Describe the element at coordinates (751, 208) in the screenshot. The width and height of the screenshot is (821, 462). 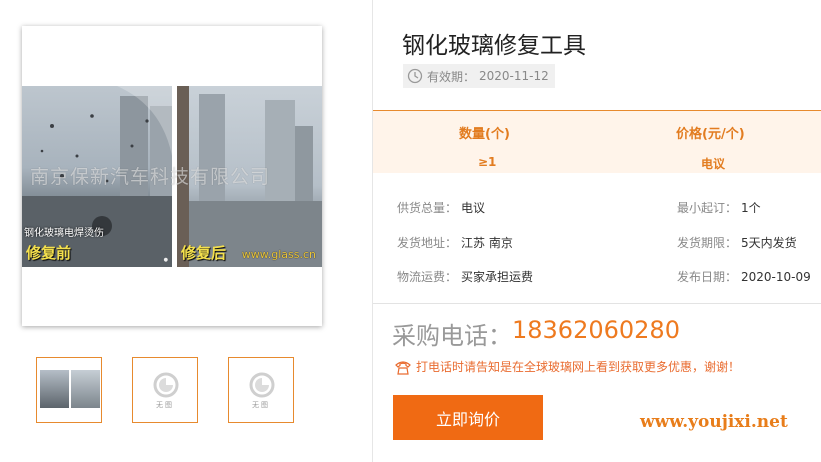
I see `attr-value: 1个` at that location.